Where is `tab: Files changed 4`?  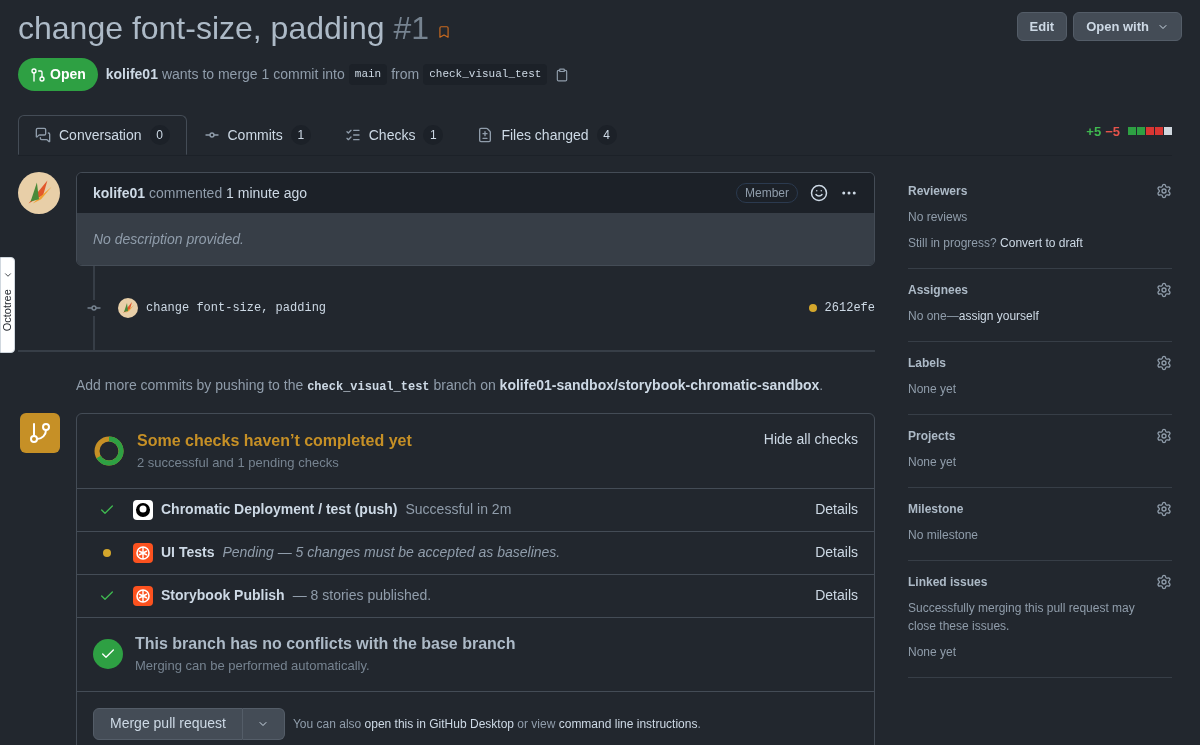
tab: Files changed 4 is located at coordinates (547, 135).